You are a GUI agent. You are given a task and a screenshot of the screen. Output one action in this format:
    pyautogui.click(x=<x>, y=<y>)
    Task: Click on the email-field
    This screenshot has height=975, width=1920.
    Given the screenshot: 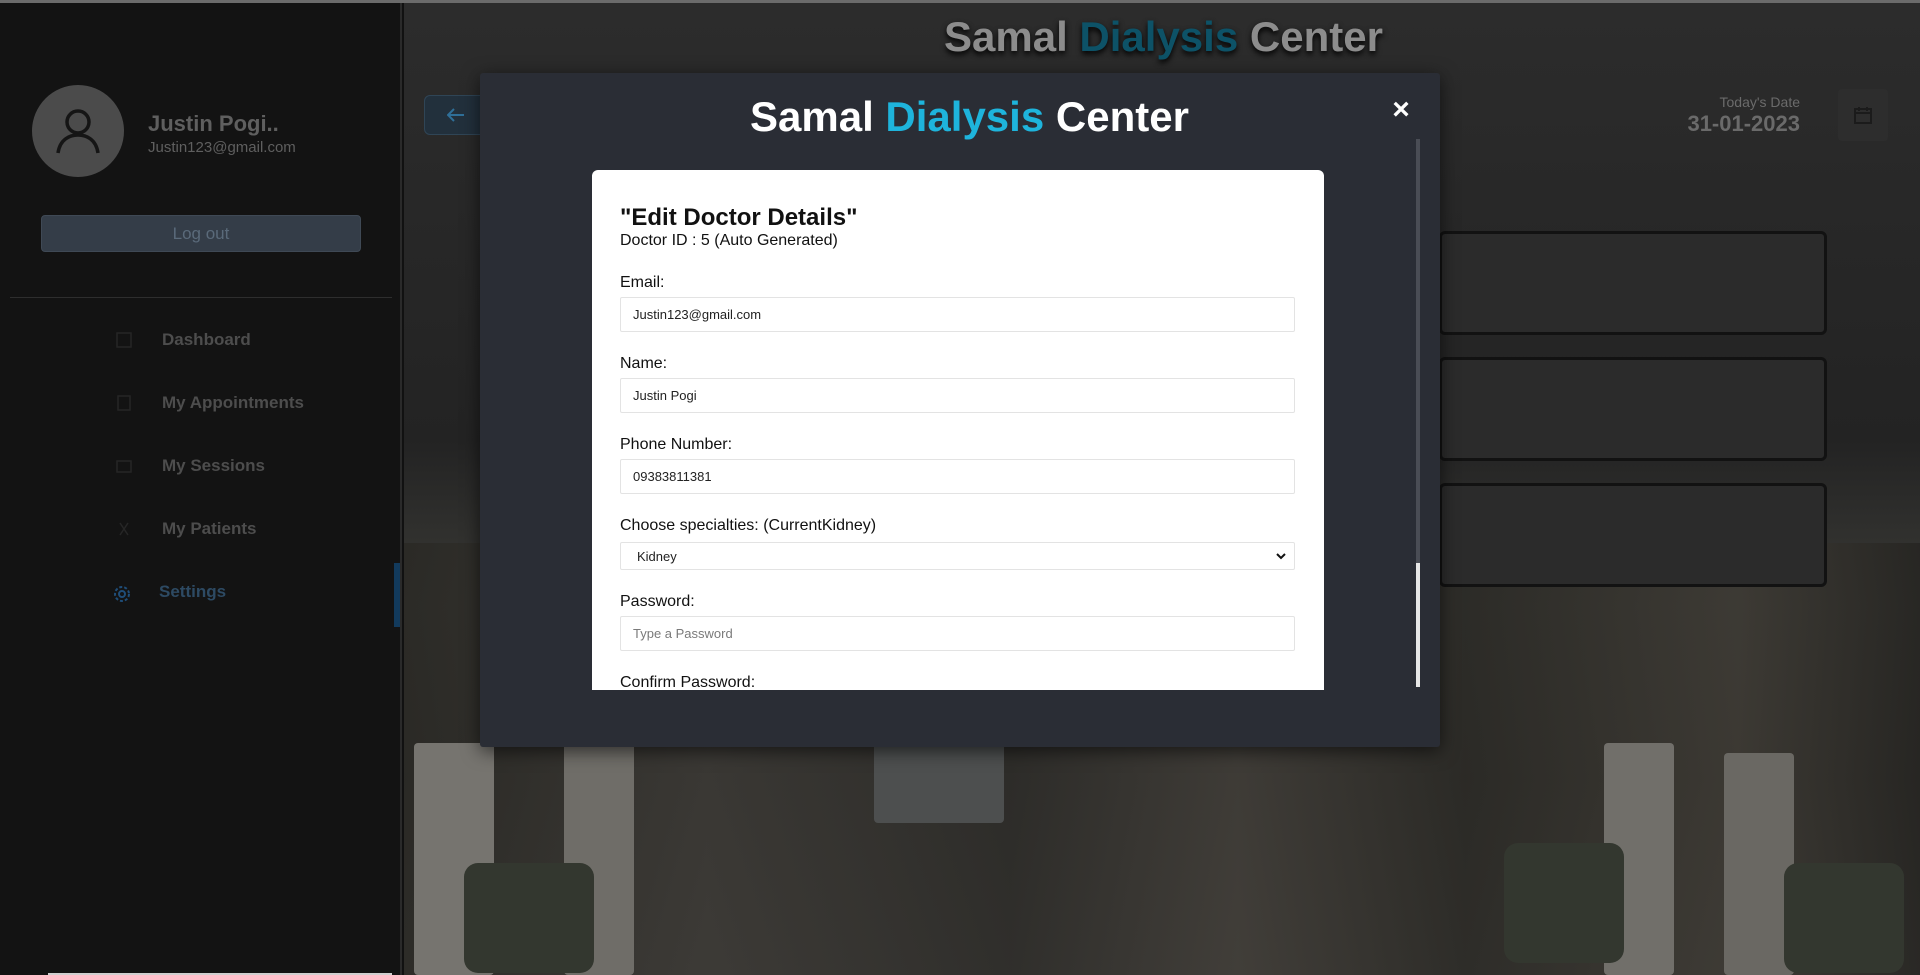 What is the action you would take?
    pyautogui.click(x=957, y=314)
    